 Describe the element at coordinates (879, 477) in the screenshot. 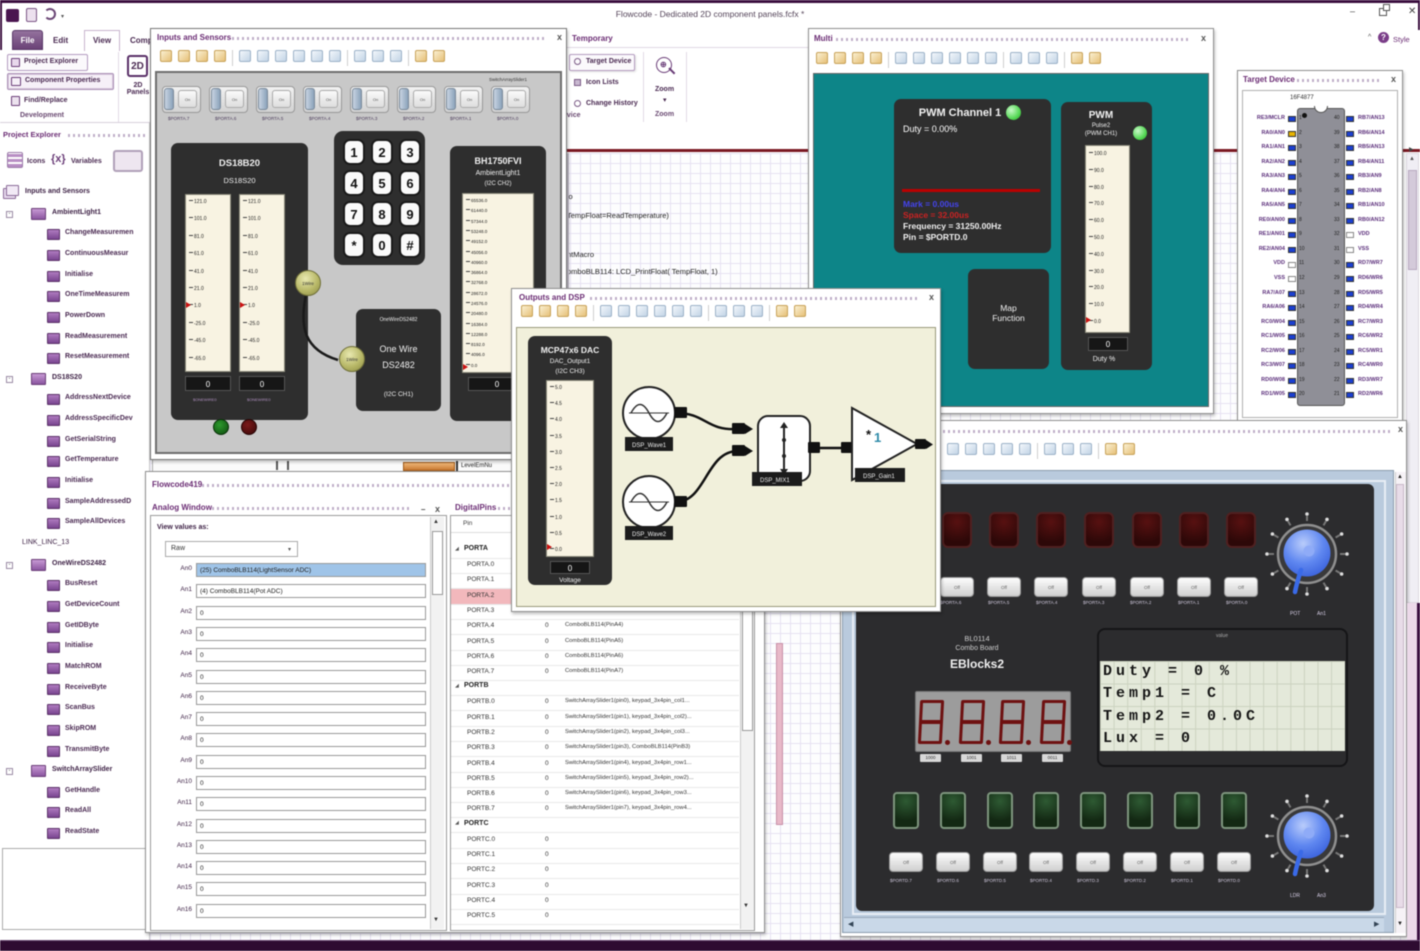

I see `svg-text: DSP_Gain1` at that location.